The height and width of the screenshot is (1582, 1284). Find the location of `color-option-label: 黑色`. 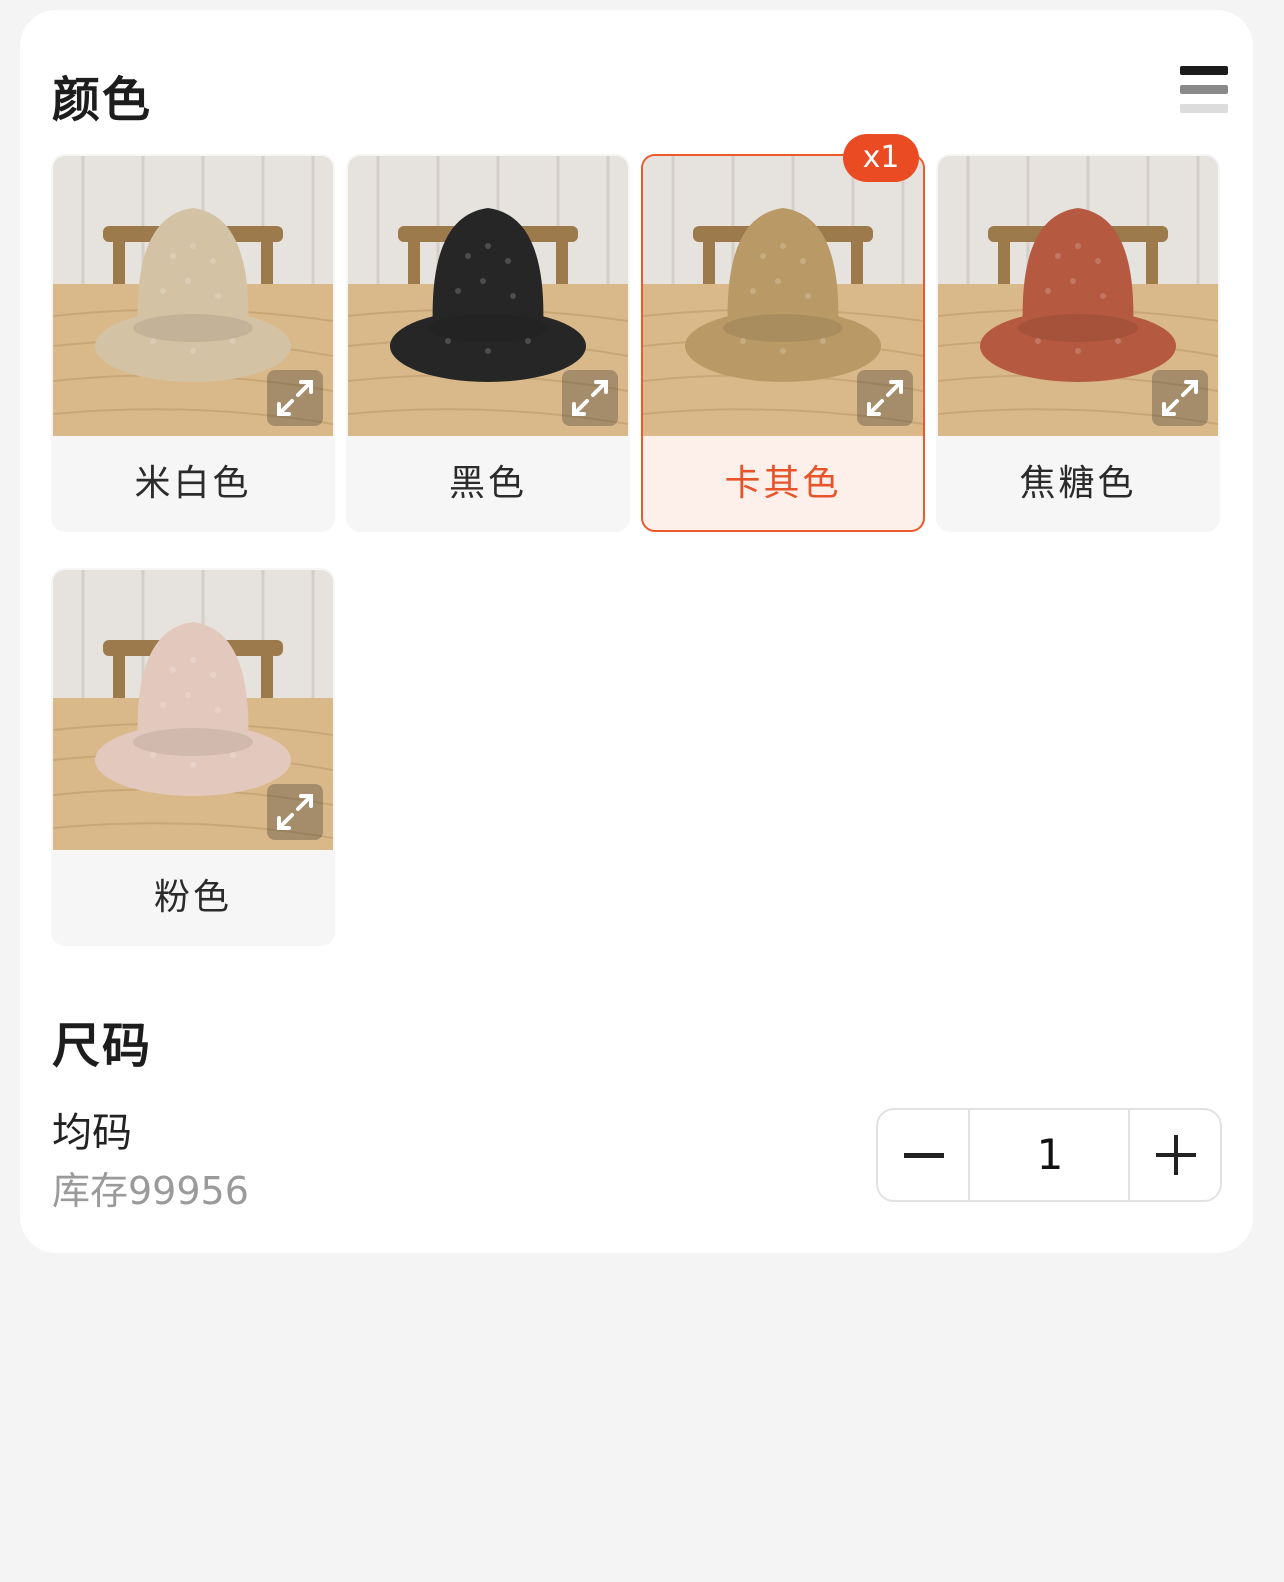

color-option-label: 黑色 is located at coordinates (487, 483).